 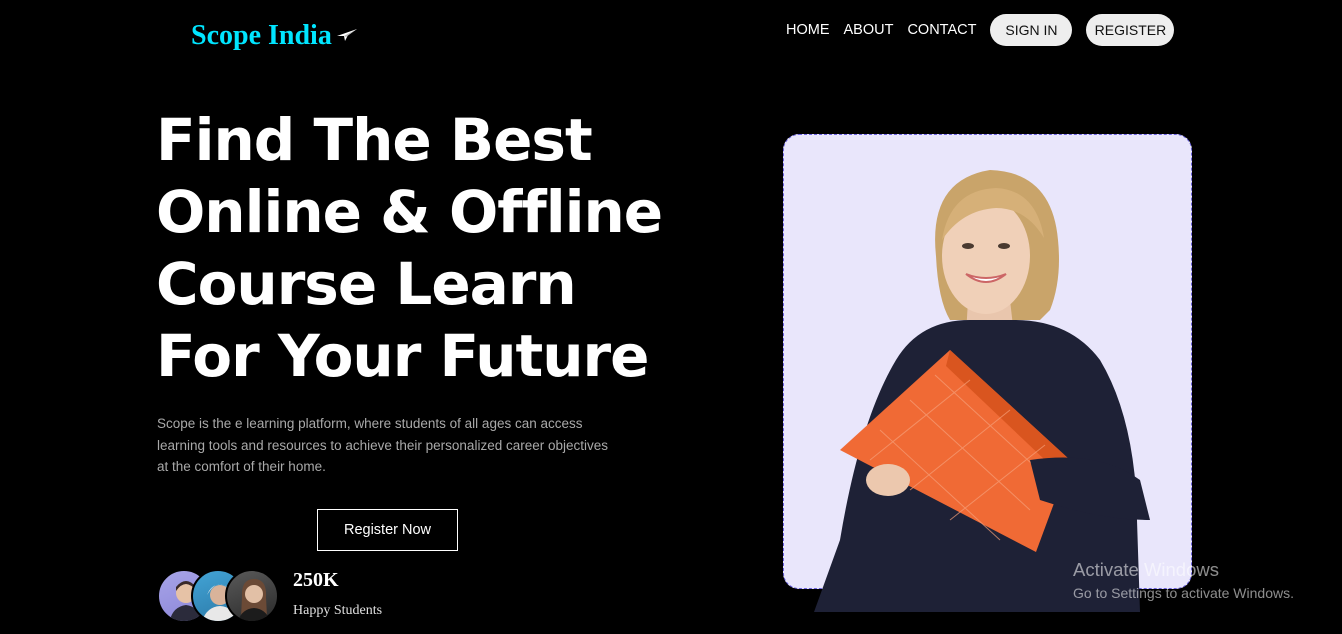 I want to click on logo: Scope India, so click(x=274, y=36).